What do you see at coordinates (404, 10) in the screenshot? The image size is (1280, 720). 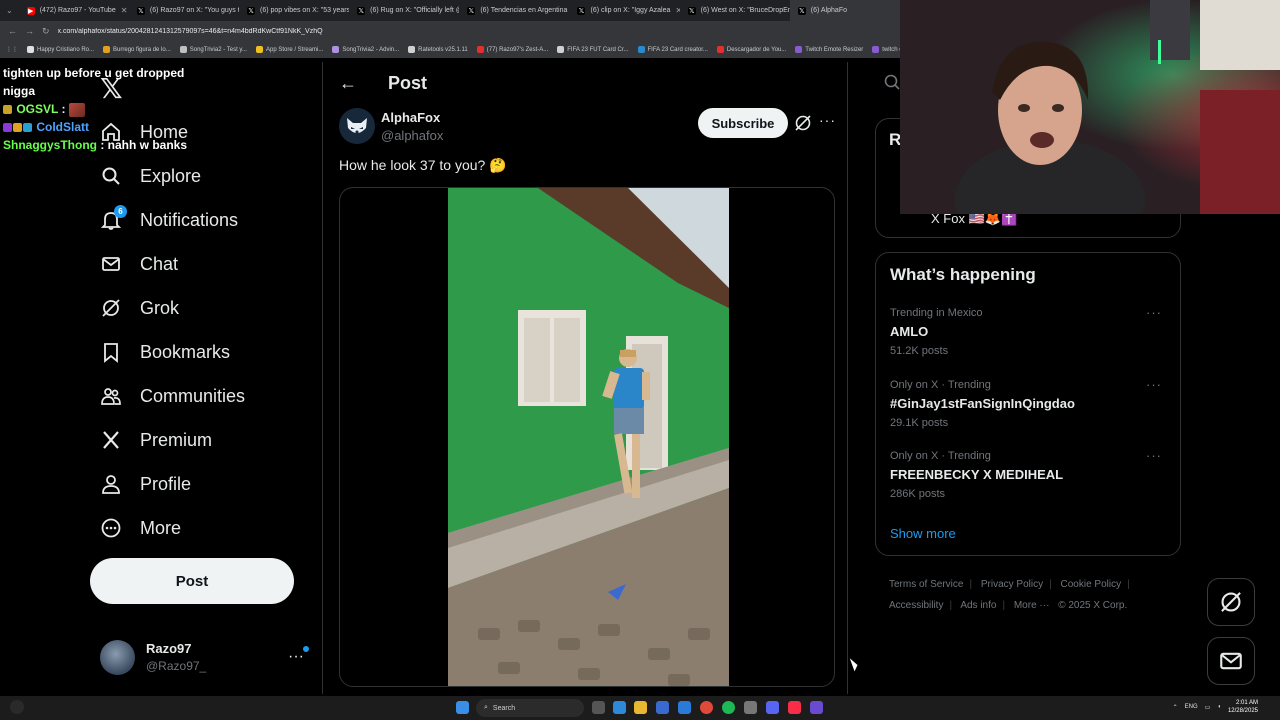 I see `browser-tab: 𝕏(6) Rug on X: "Officially left @✕` at bounding box center [404, 10].